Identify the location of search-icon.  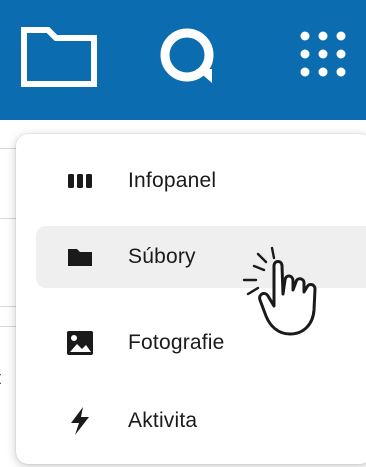
(188, 56).